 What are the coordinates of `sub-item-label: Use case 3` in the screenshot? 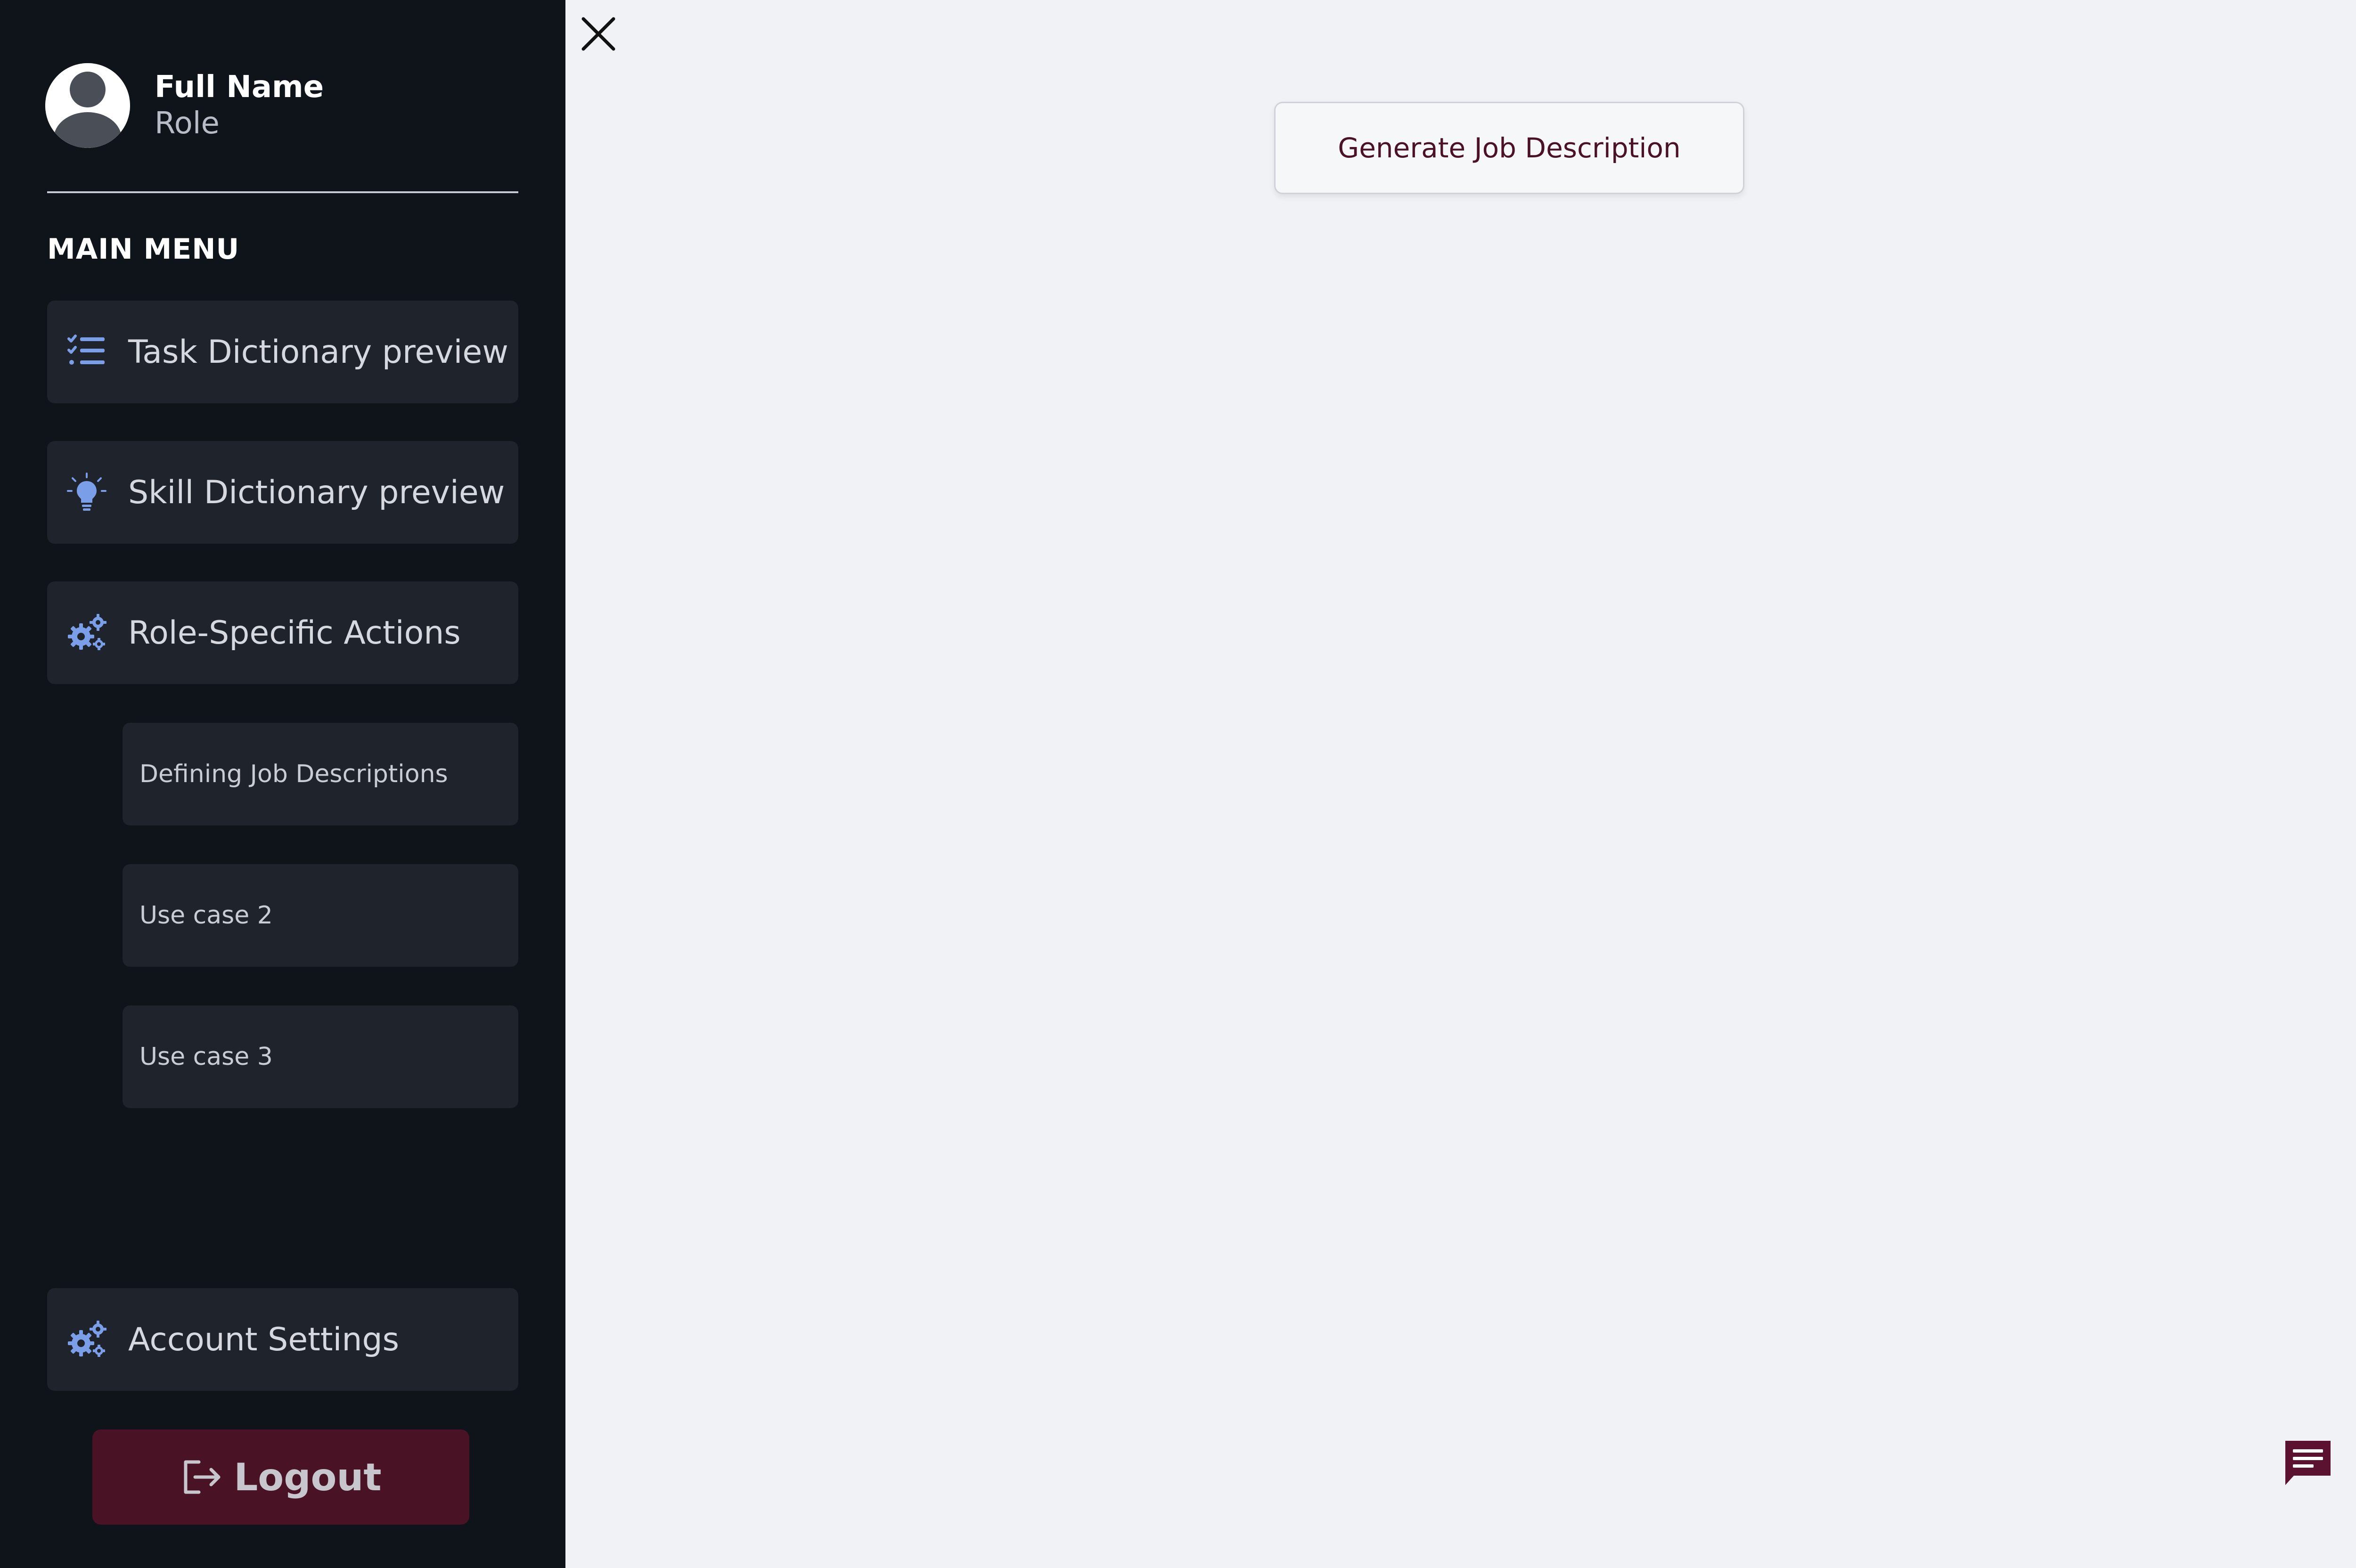 It's located at (206, 1057).